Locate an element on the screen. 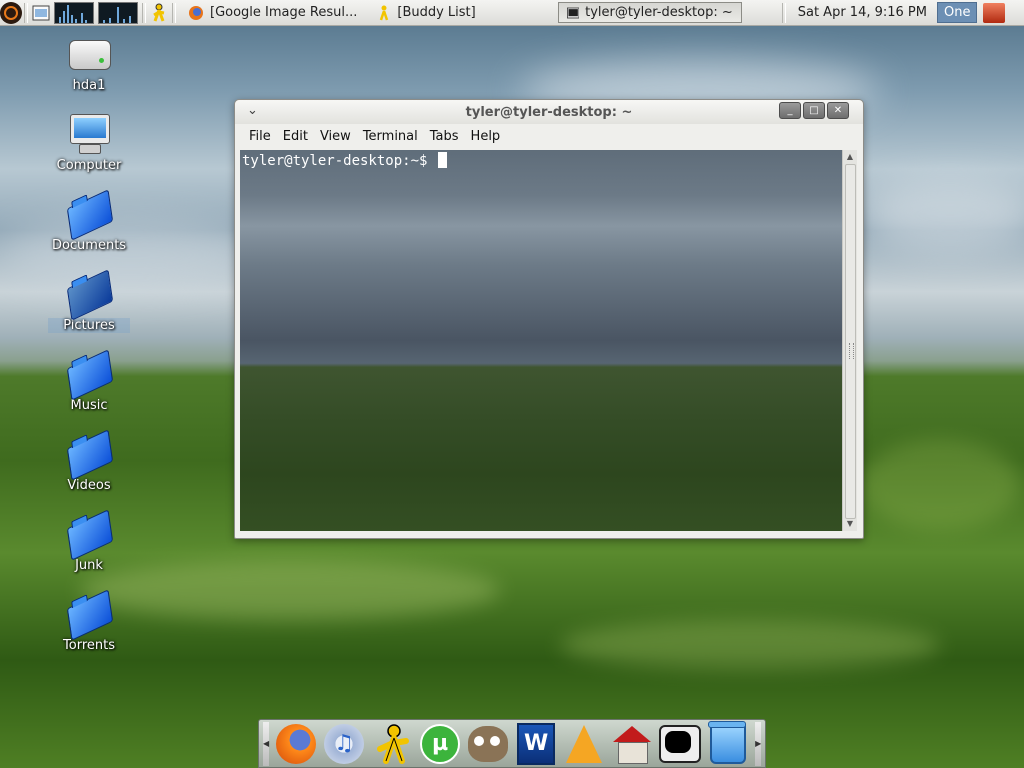 This screenshot has height=768, width=1024. window-title: tyler@tyler-desktop: ~ is located at coordinates (549, 112).